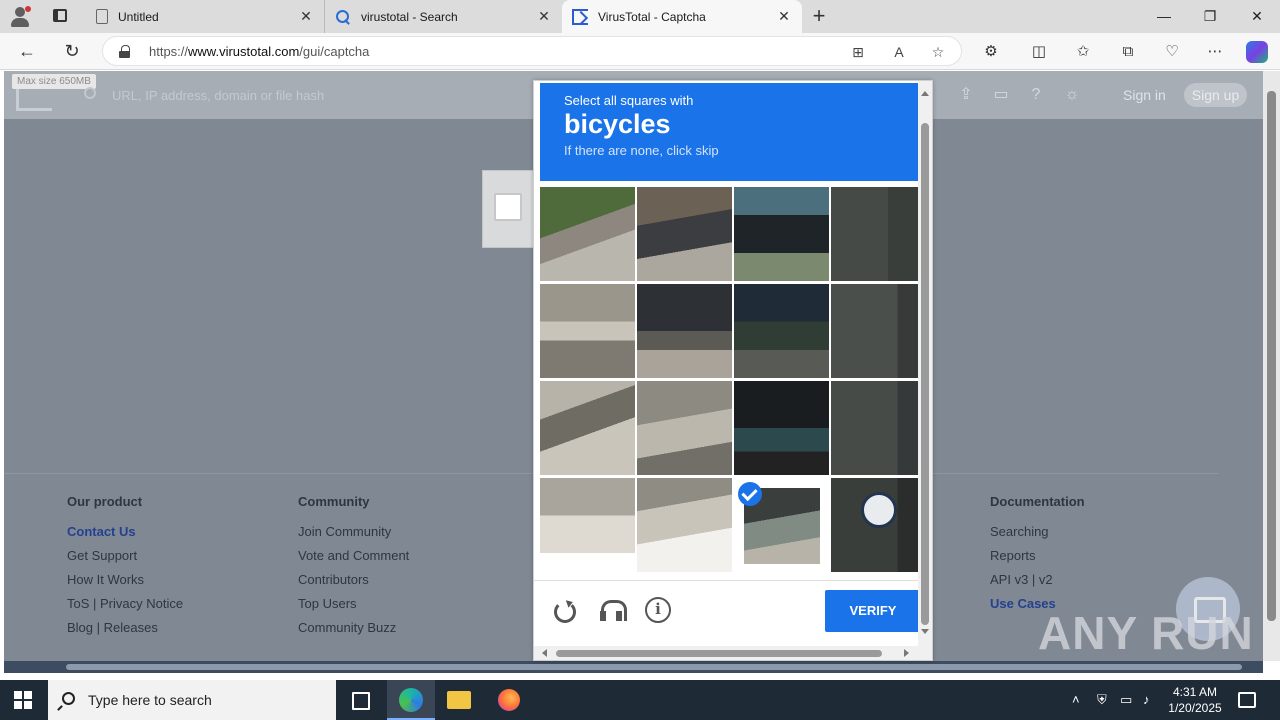  I want to click on edge-icon, so click(411, 700).